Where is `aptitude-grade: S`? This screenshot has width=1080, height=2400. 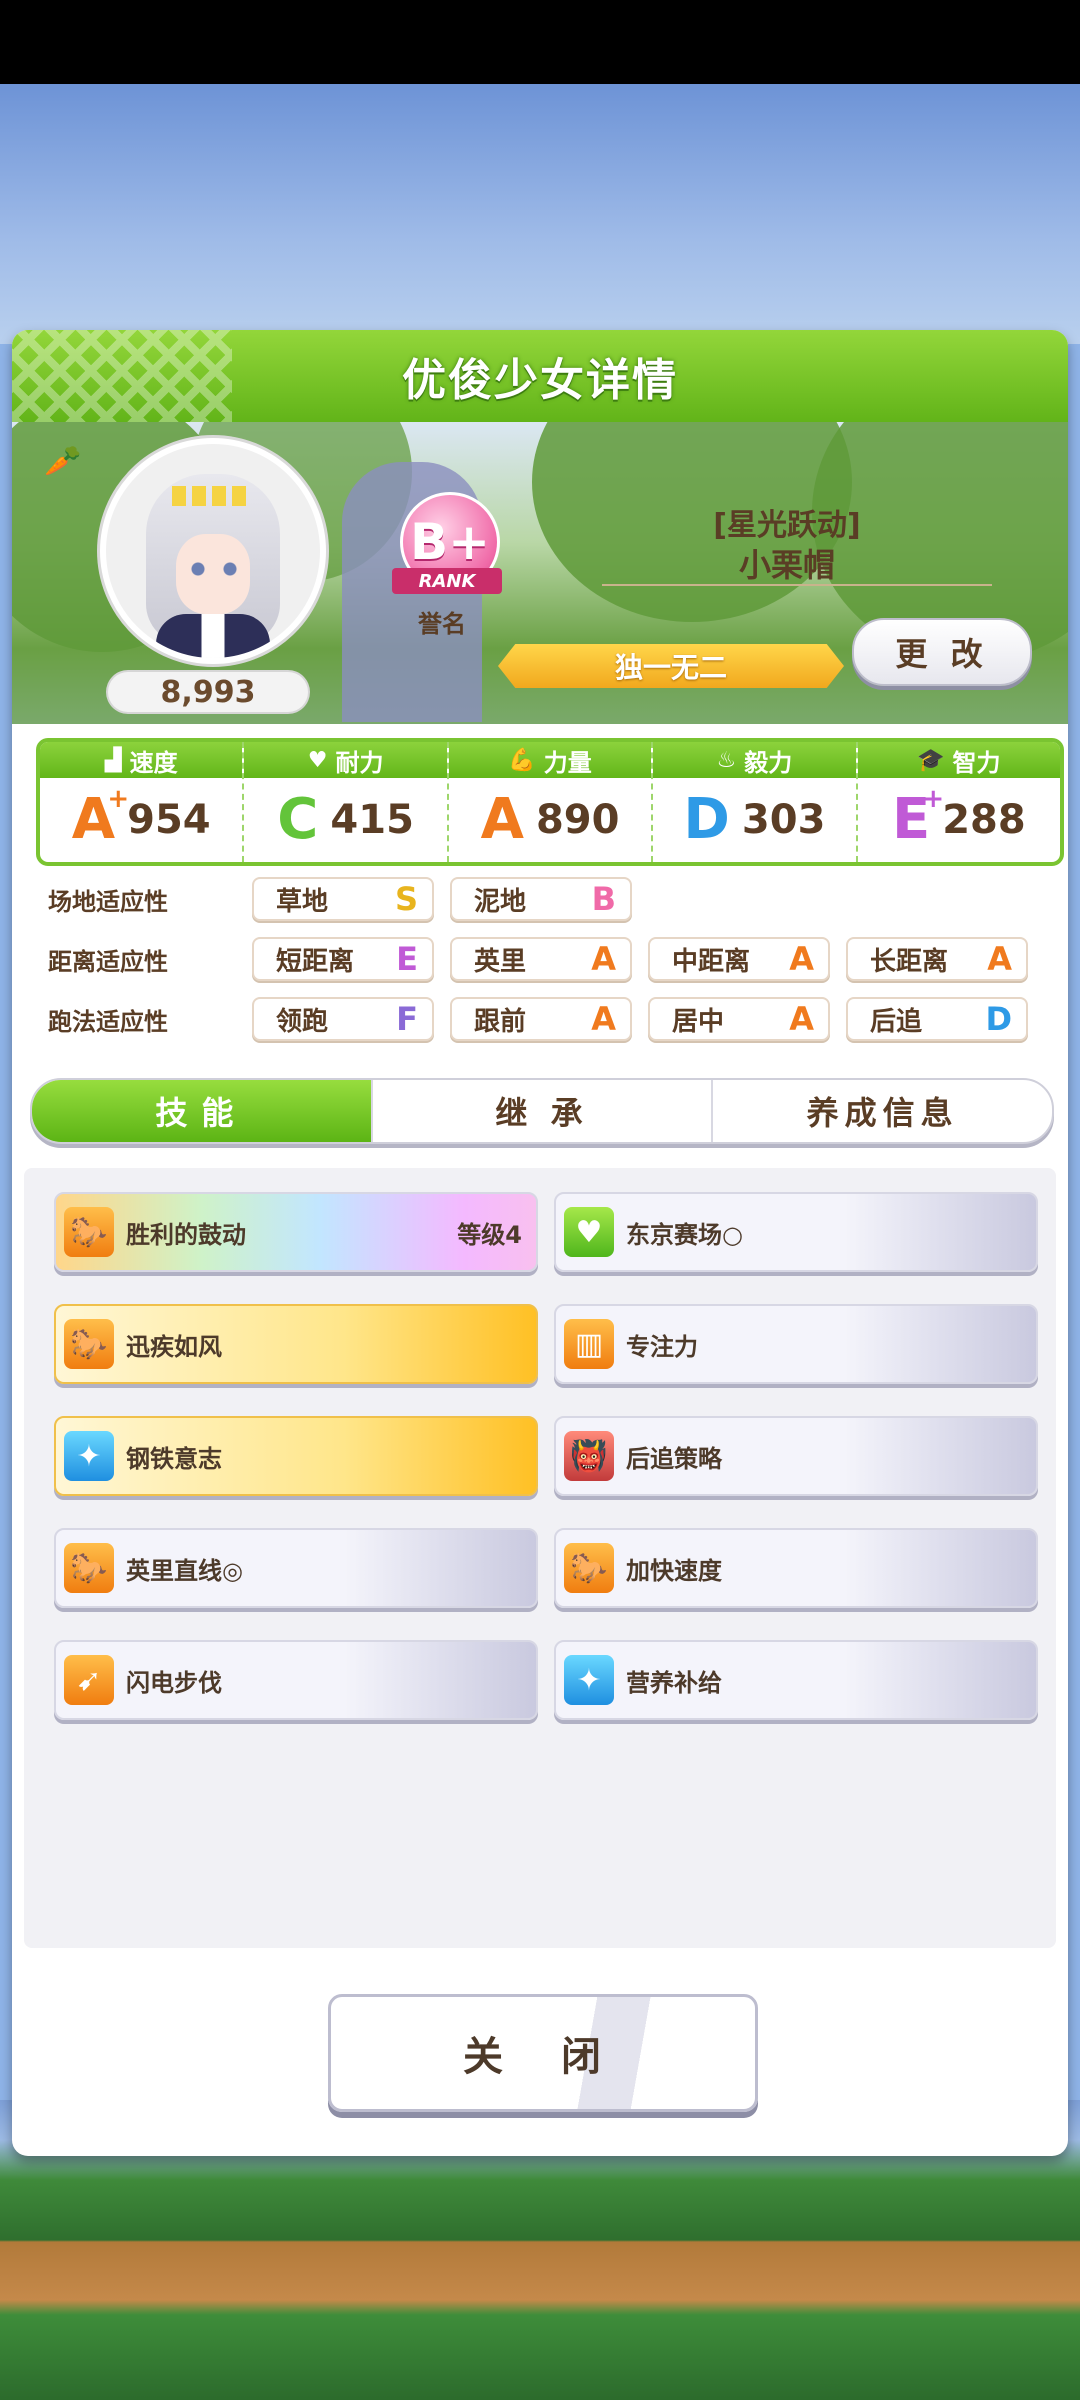
aptitude-grade: S is located at coordinates (406, 899).